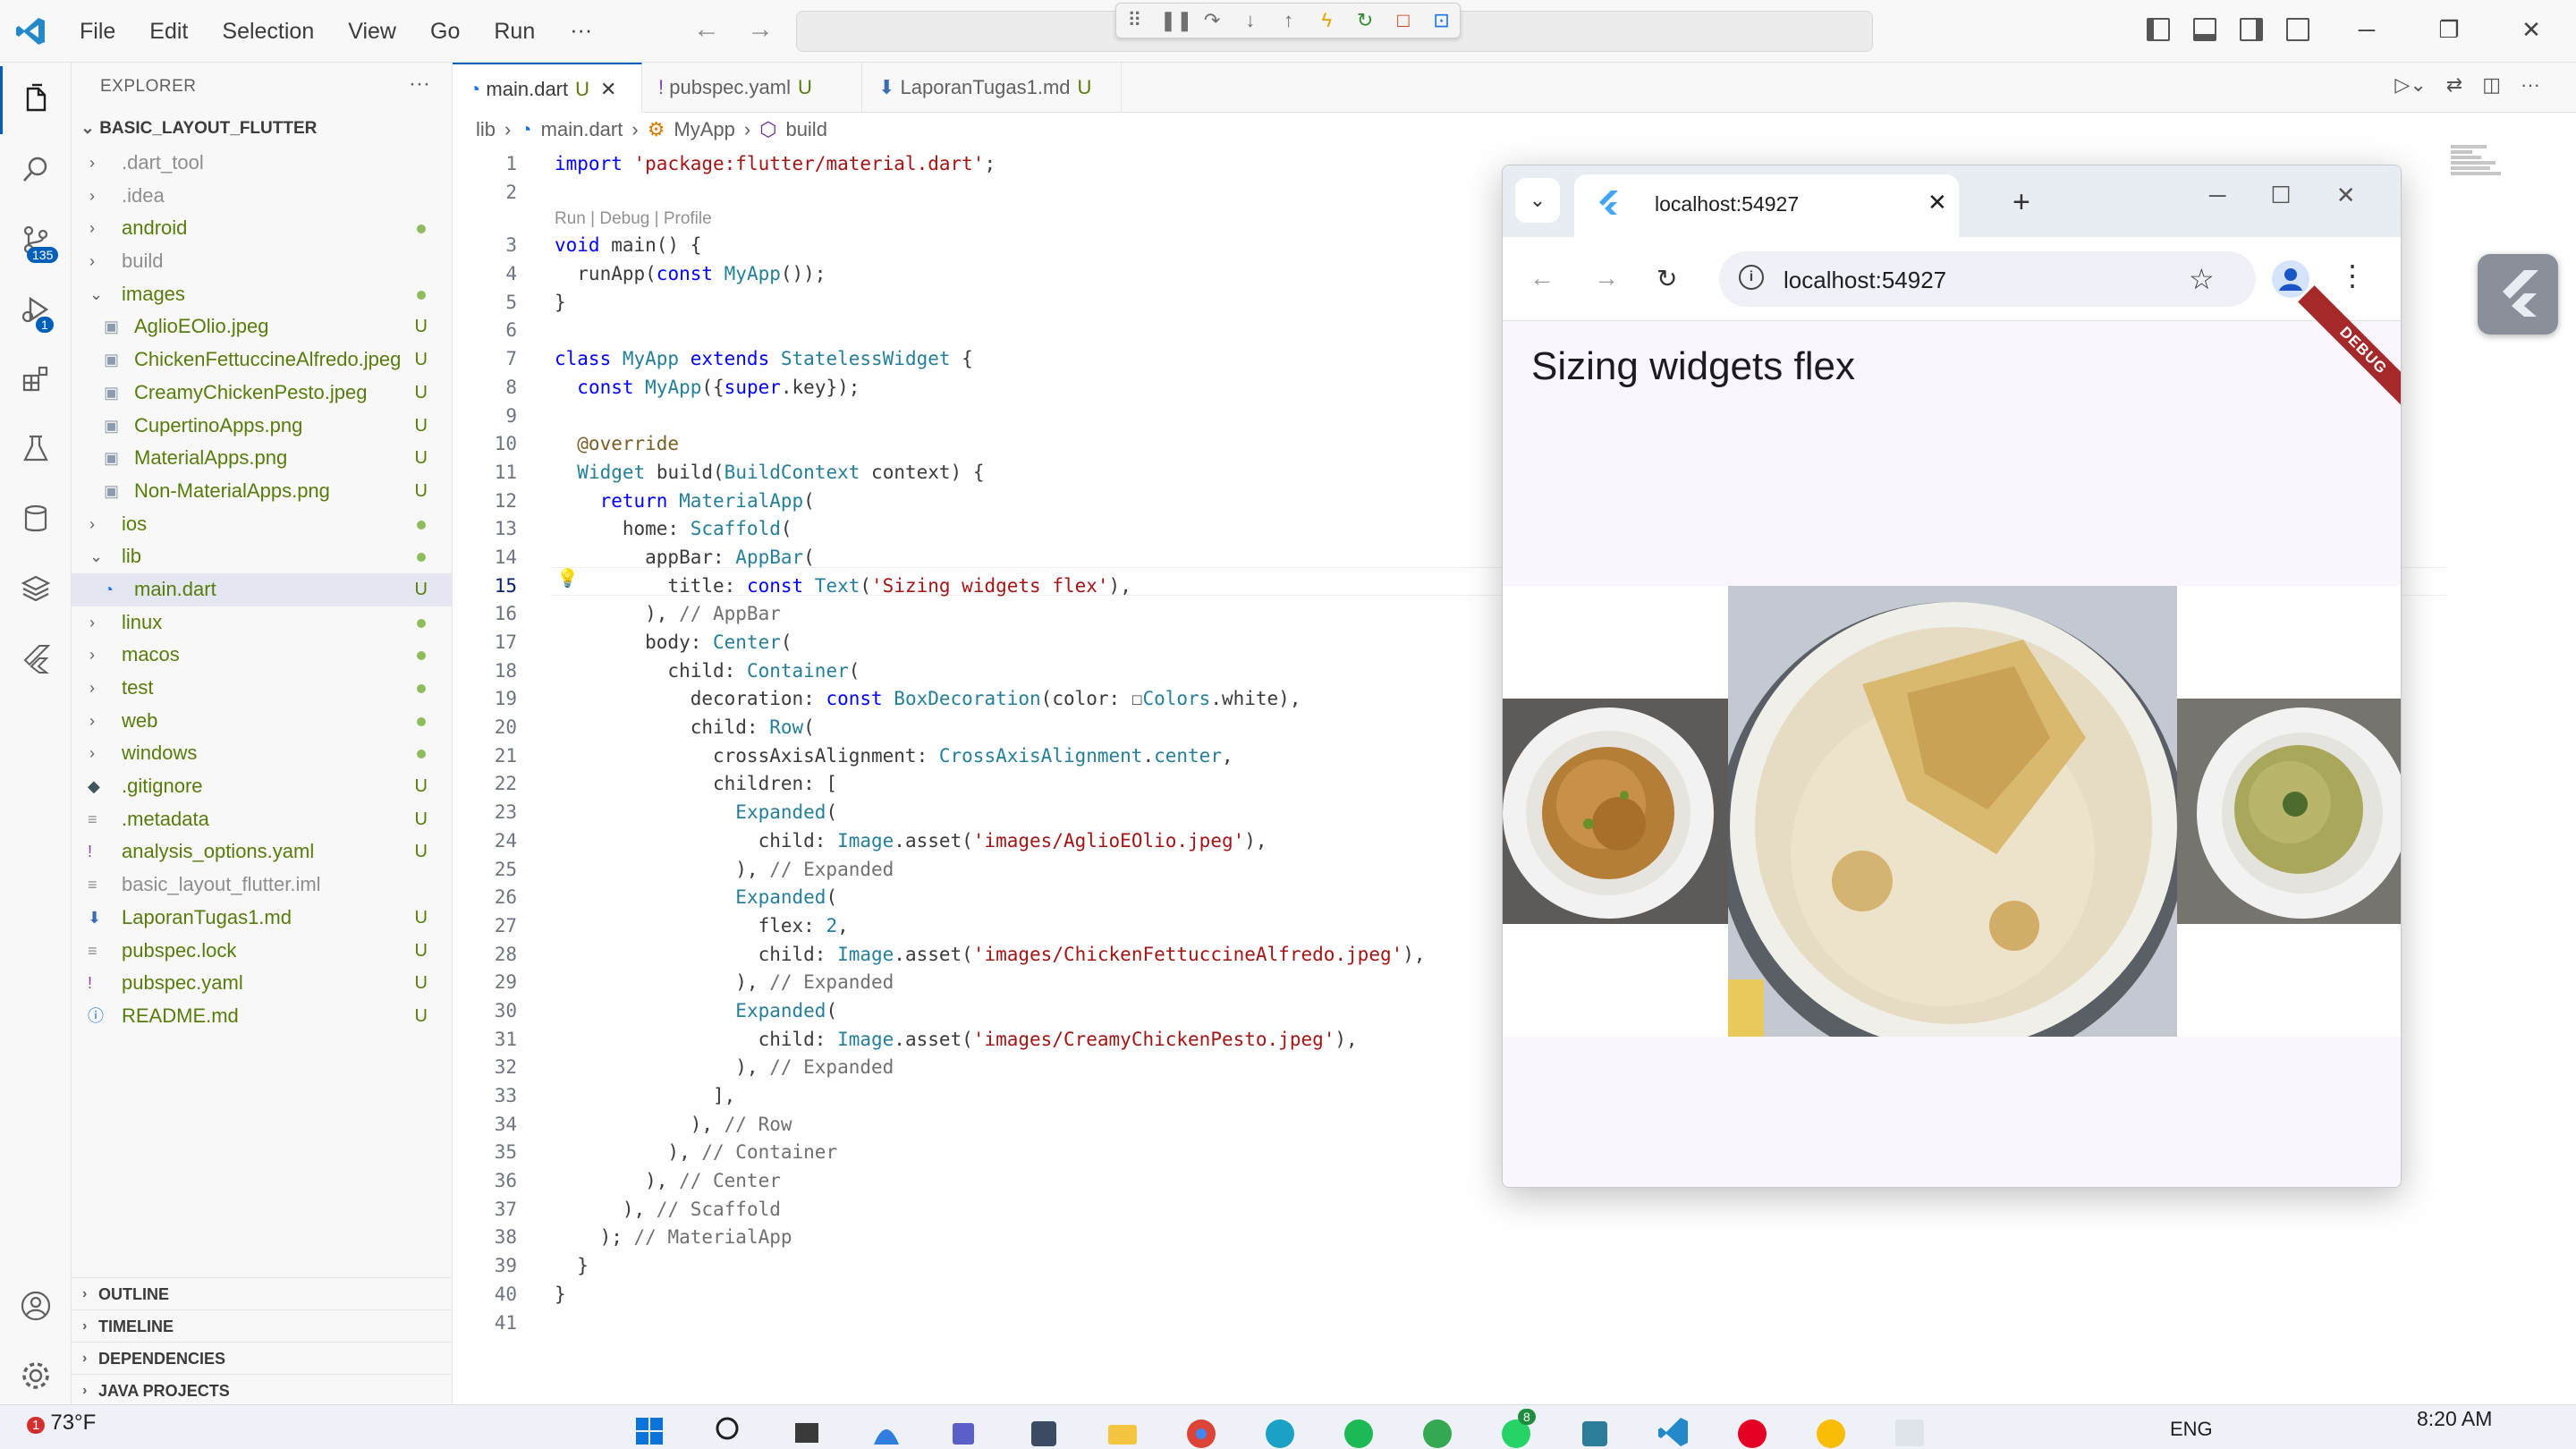 This screenshot has height=1449, width=2576. What do you see at coordinates (2491, 85) in the screenshot?
I see `split-editor-icon: ◫` at bounding box center [2491, 85].